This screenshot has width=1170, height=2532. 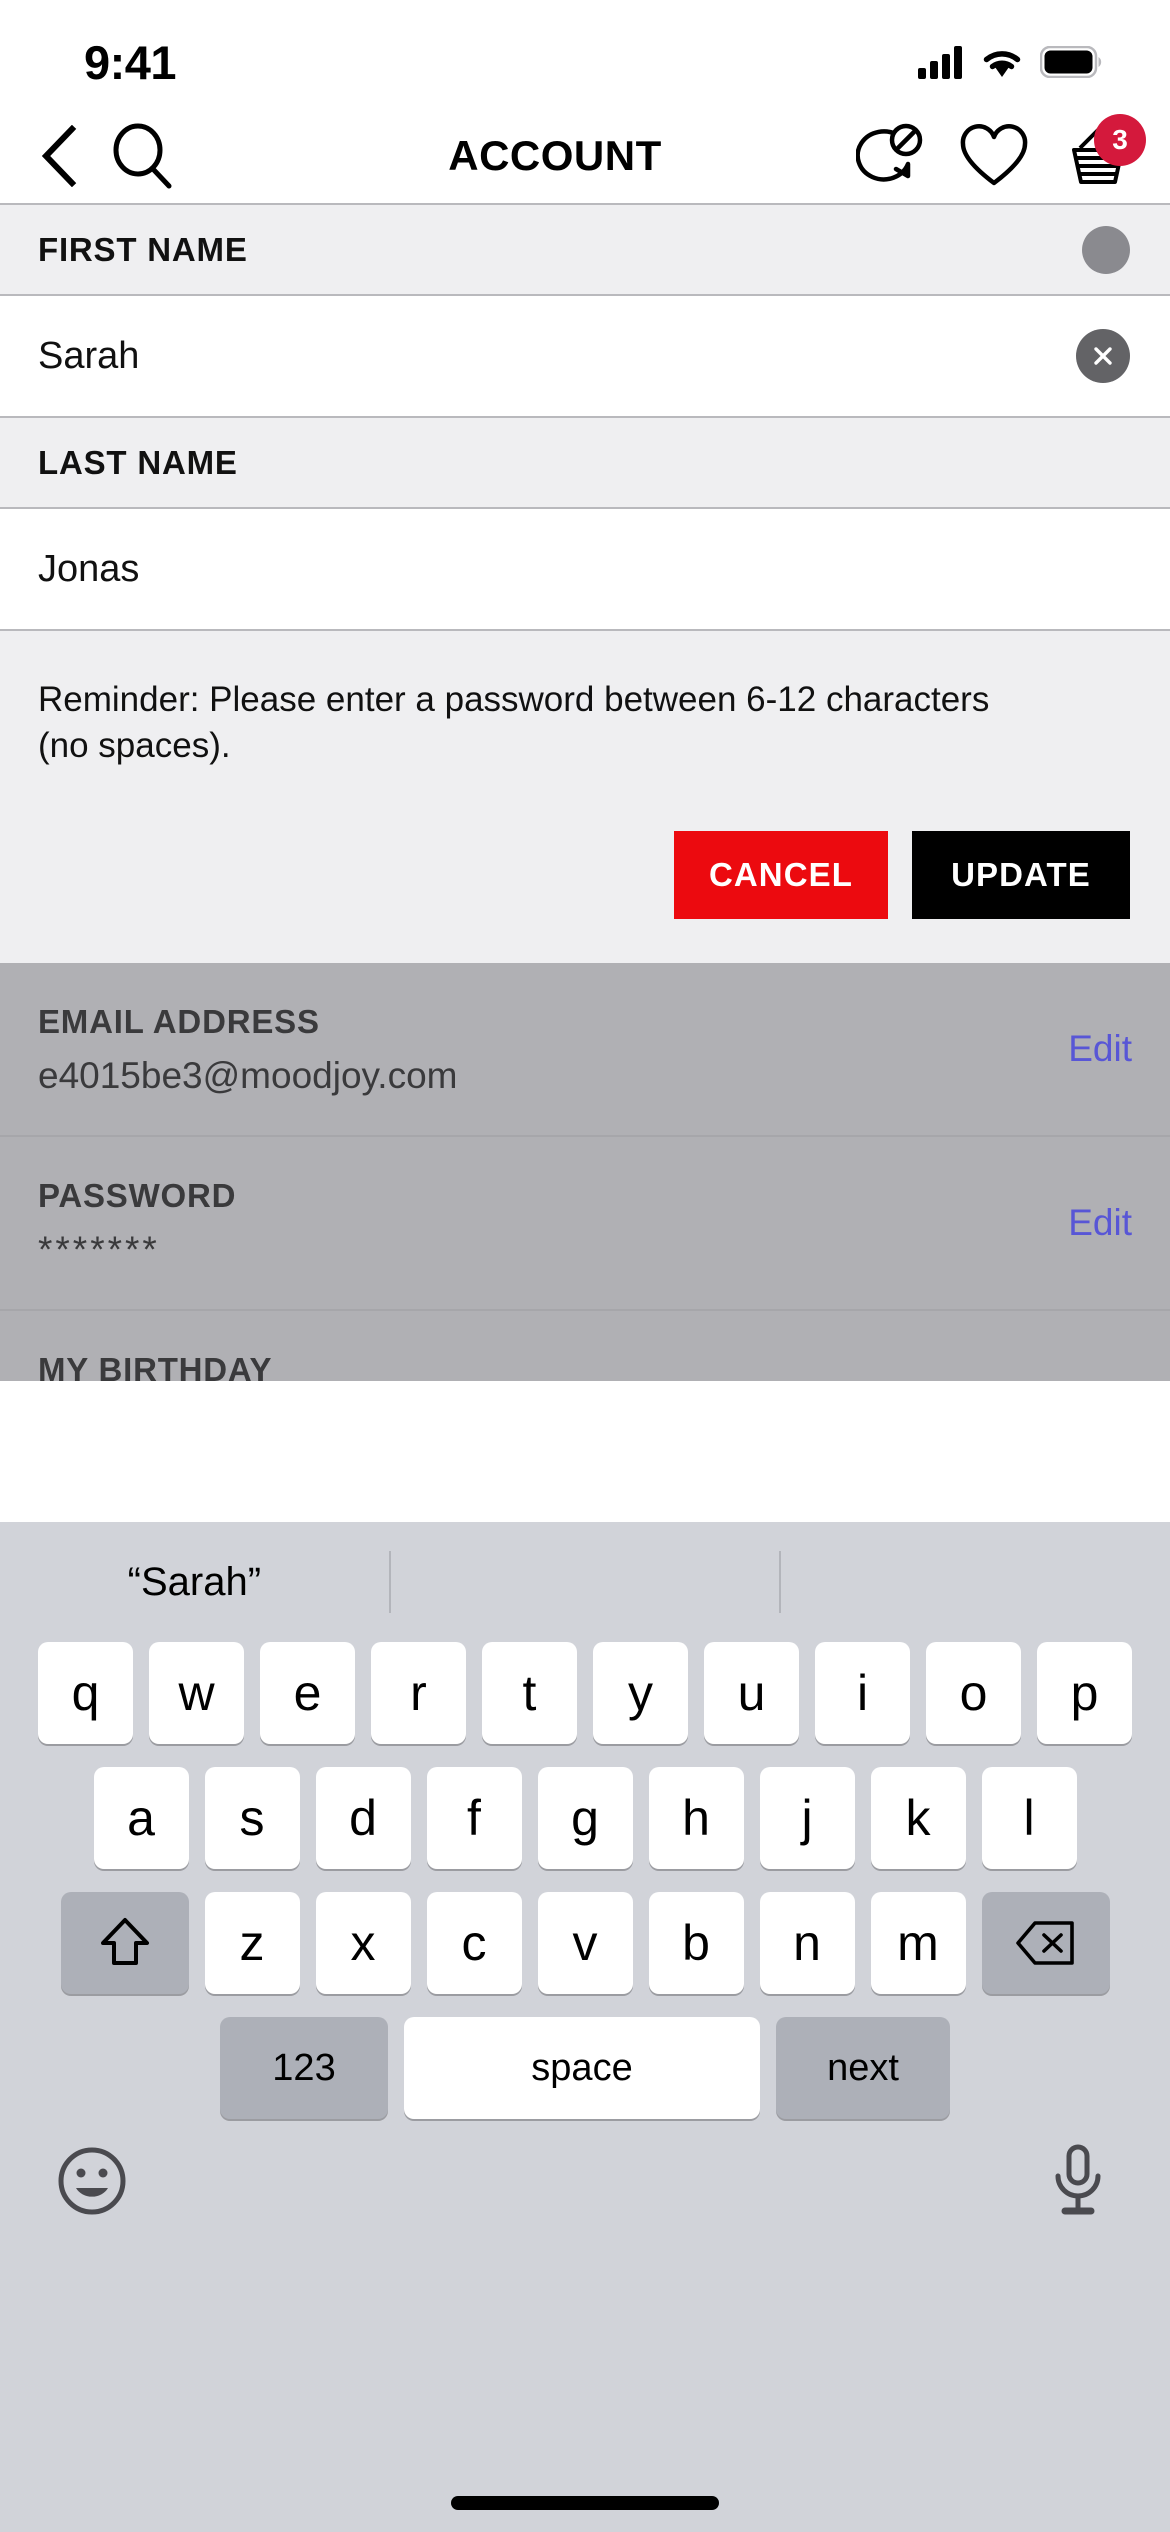 I want to click on status-time: 9:41, so click(x=130, y=62).